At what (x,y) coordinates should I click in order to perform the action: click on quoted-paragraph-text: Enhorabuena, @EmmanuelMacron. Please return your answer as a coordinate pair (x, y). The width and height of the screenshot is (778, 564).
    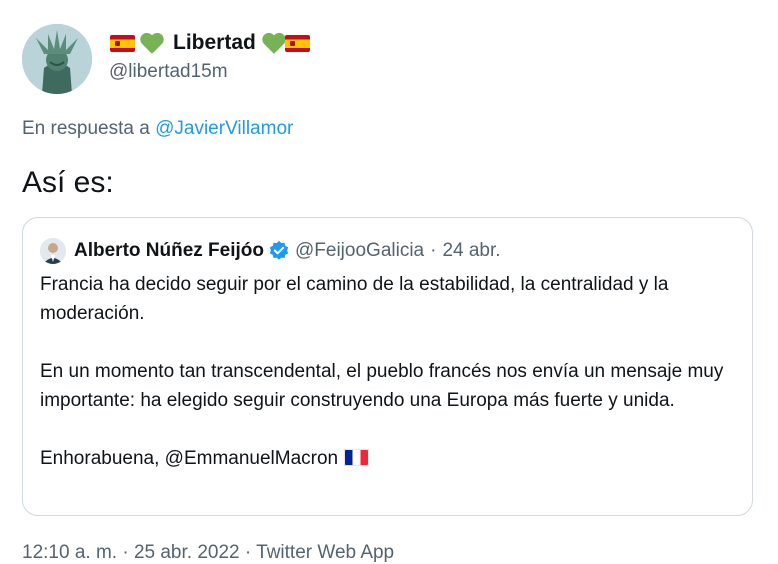
    Looking at the image, I should click on (189, 458).